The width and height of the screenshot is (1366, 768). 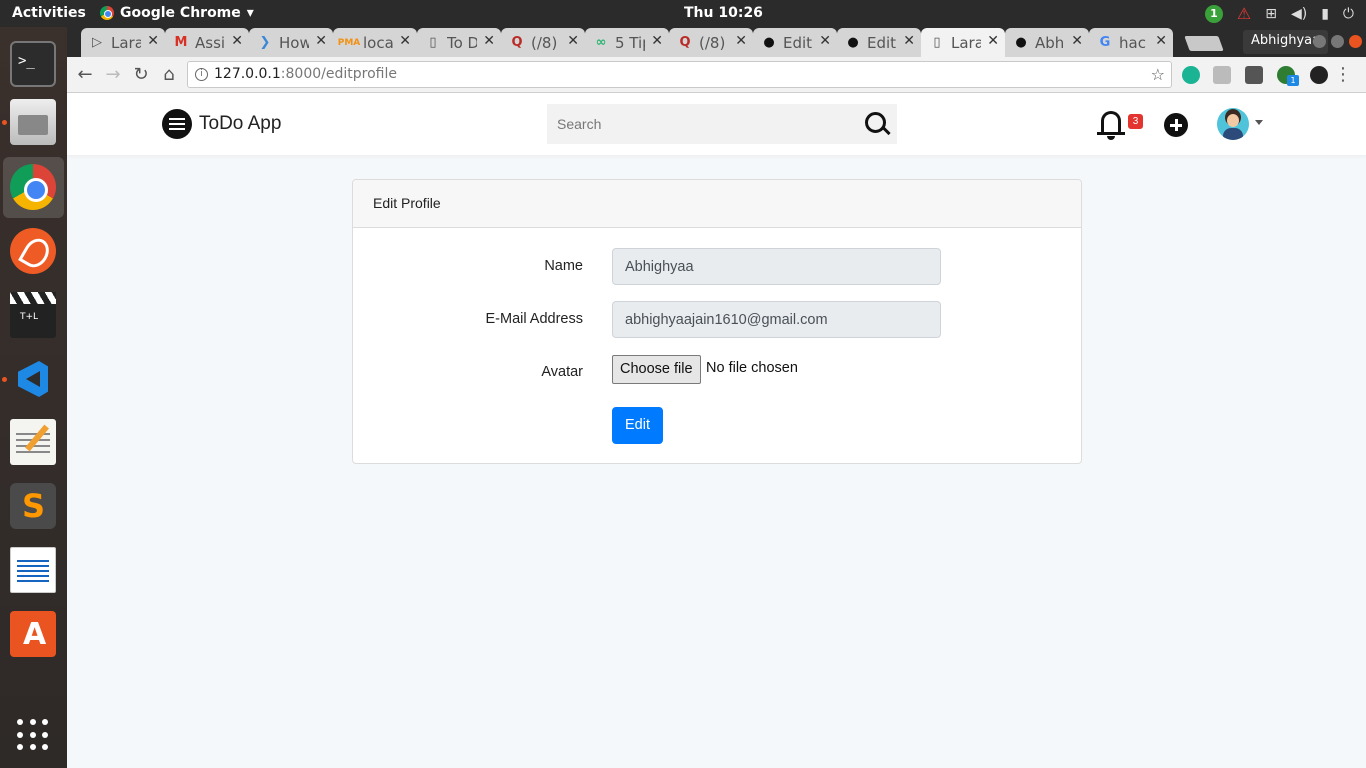 I want to click on app-menu: Google Chrome ▾, so click(x=177, y=13).